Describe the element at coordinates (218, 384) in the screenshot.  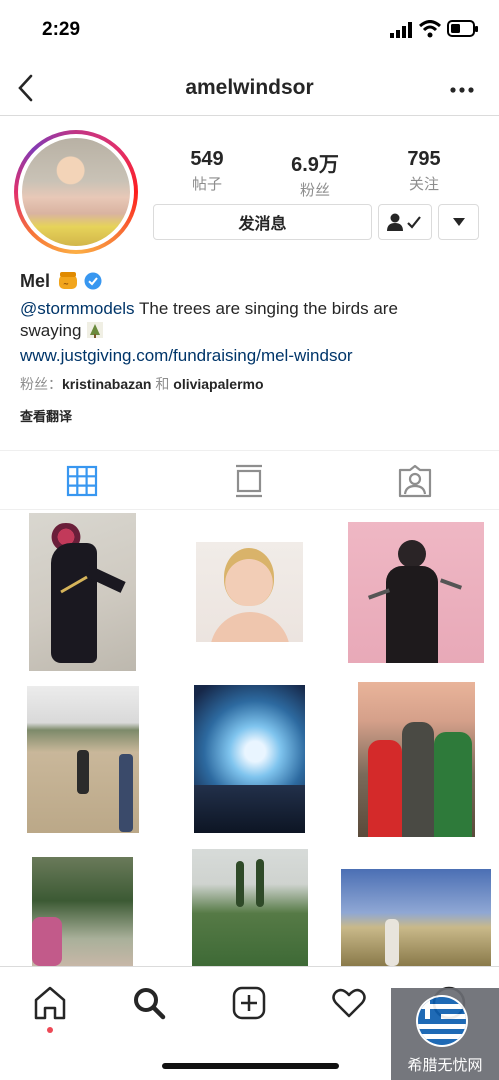
I see `followed-by-user-2: oliviapalermo` at that location.